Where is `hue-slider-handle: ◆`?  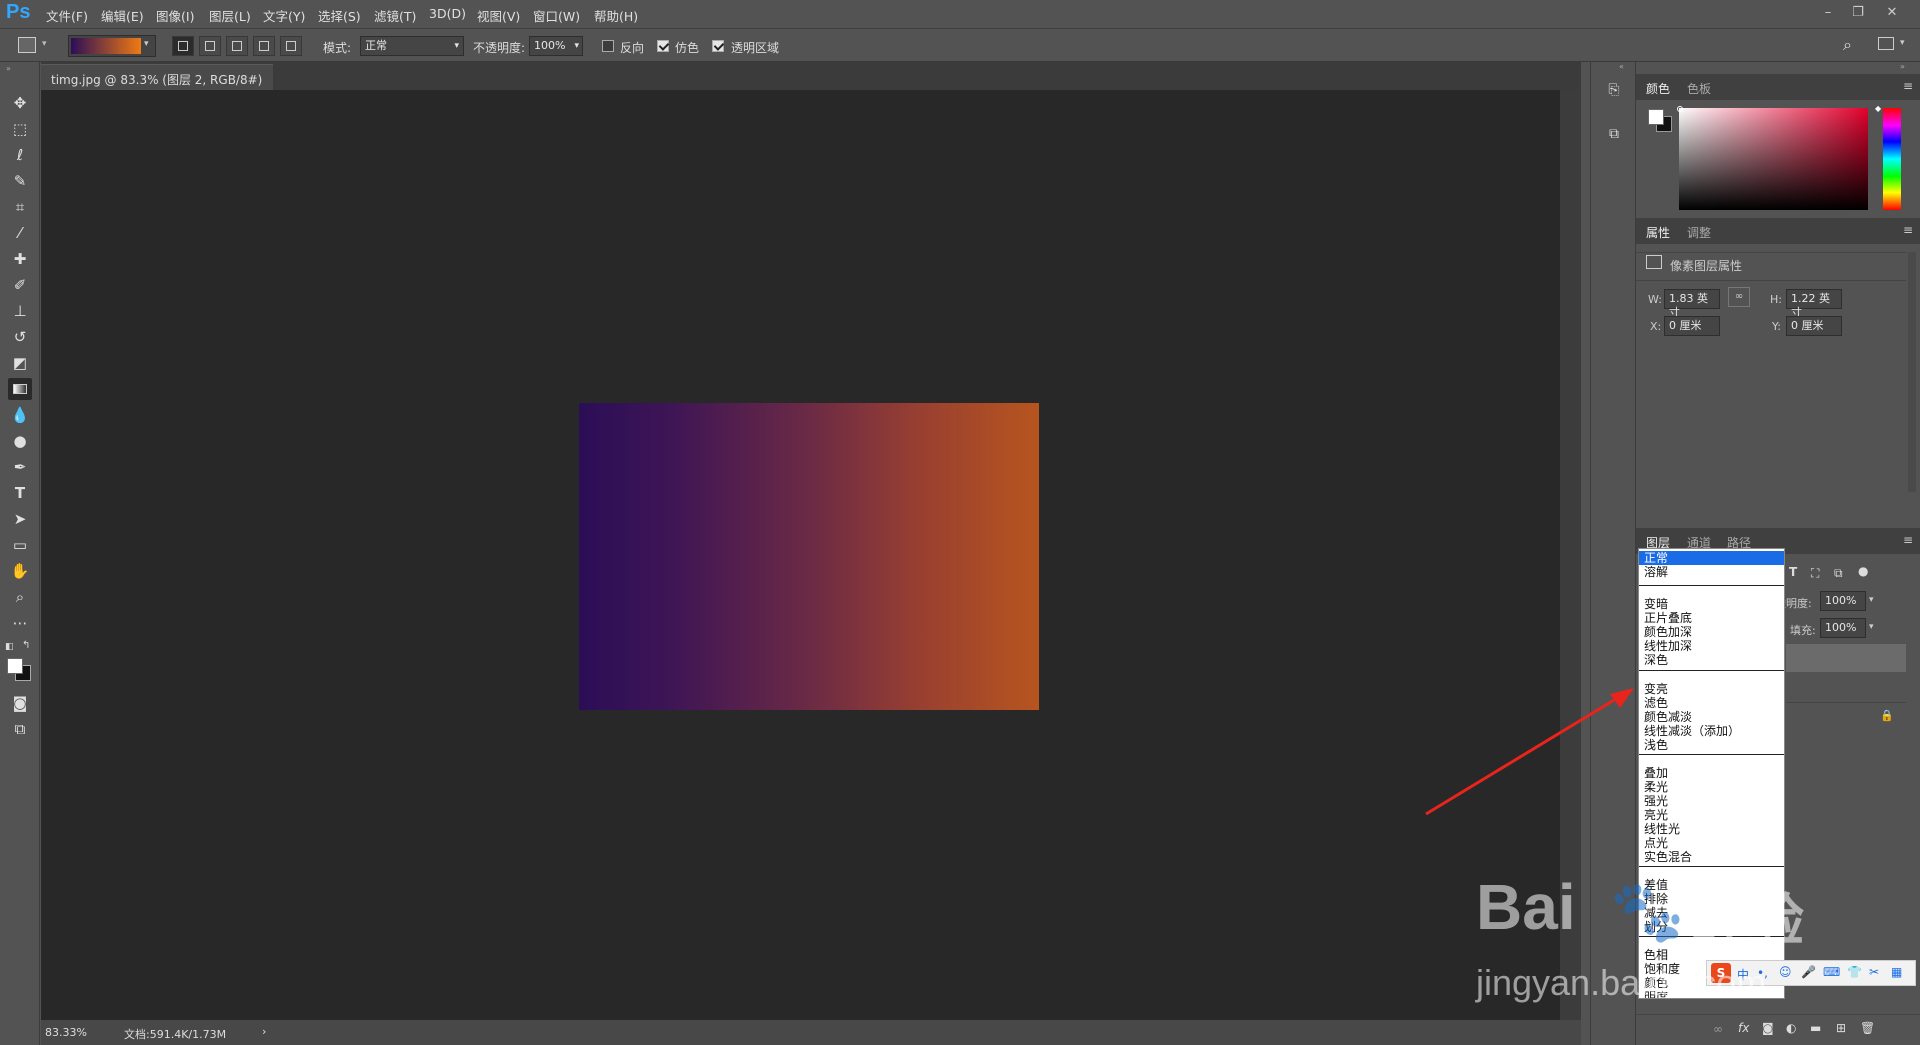
hue-slider-handle: ◆ is located at coordinates (1878, 108).